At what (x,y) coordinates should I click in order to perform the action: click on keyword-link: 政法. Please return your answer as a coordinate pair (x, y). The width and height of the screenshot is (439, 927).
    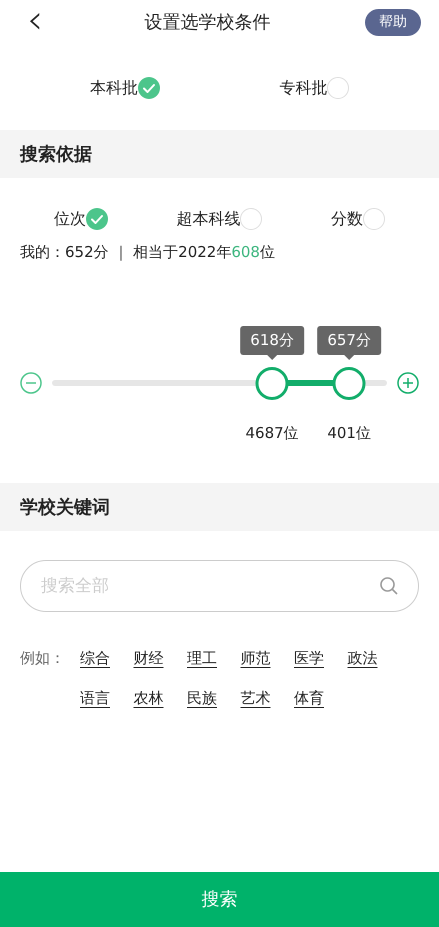
    Looking at the image, I should click on (374, 658).